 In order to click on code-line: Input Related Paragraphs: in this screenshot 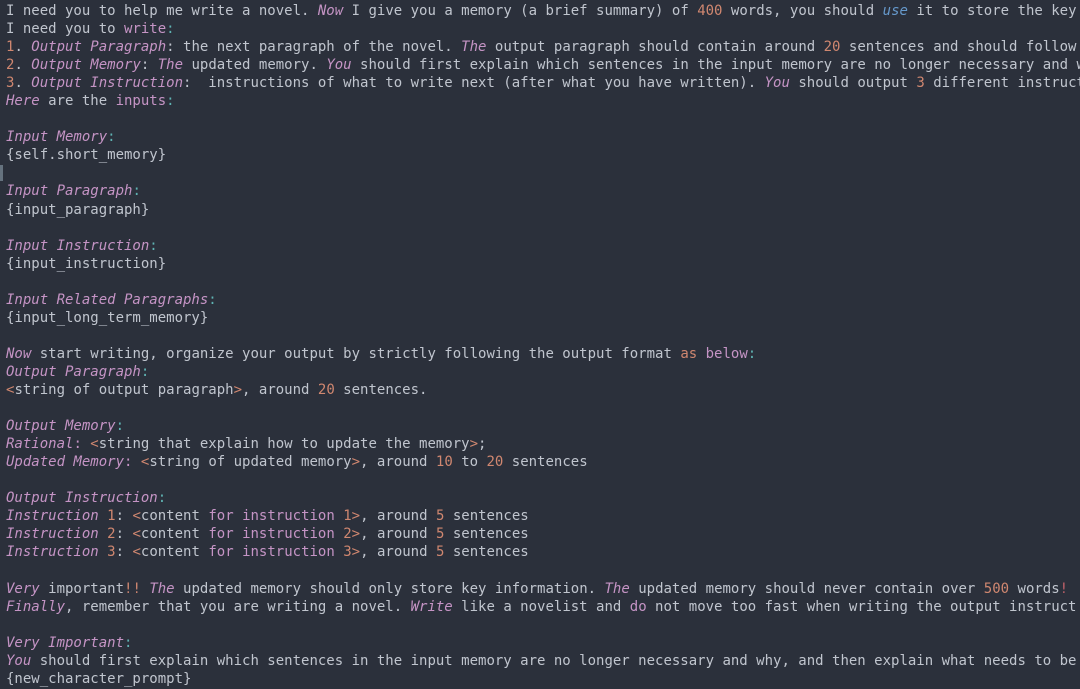, I will do `click(543, 300)`.